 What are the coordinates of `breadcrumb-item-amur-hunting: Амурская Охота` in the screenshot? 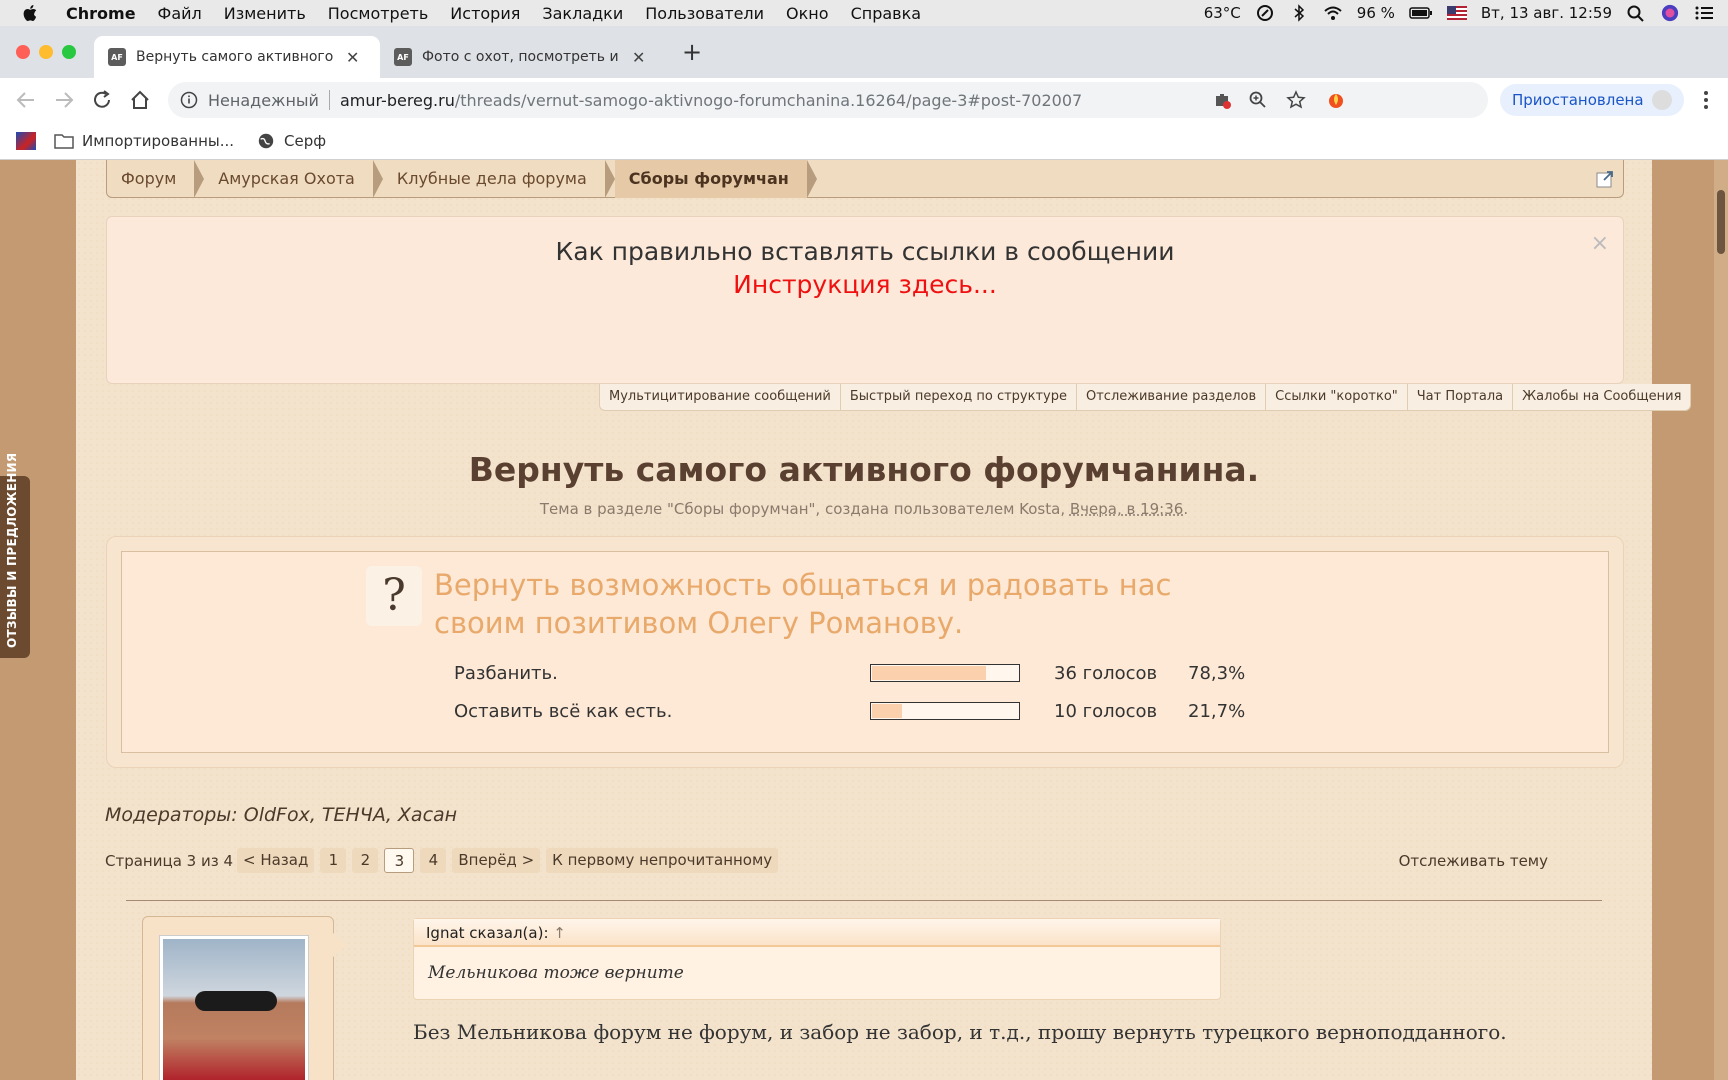 It's located at (293, 179).